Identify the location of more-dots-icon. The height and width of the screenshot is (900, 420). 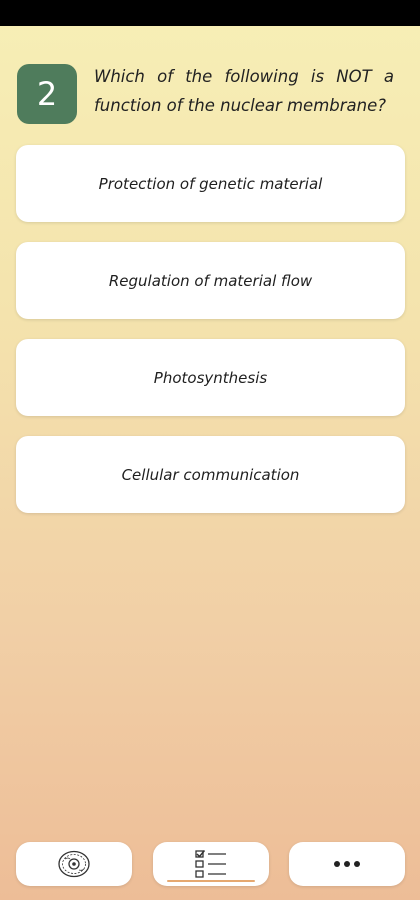
(347, 864).